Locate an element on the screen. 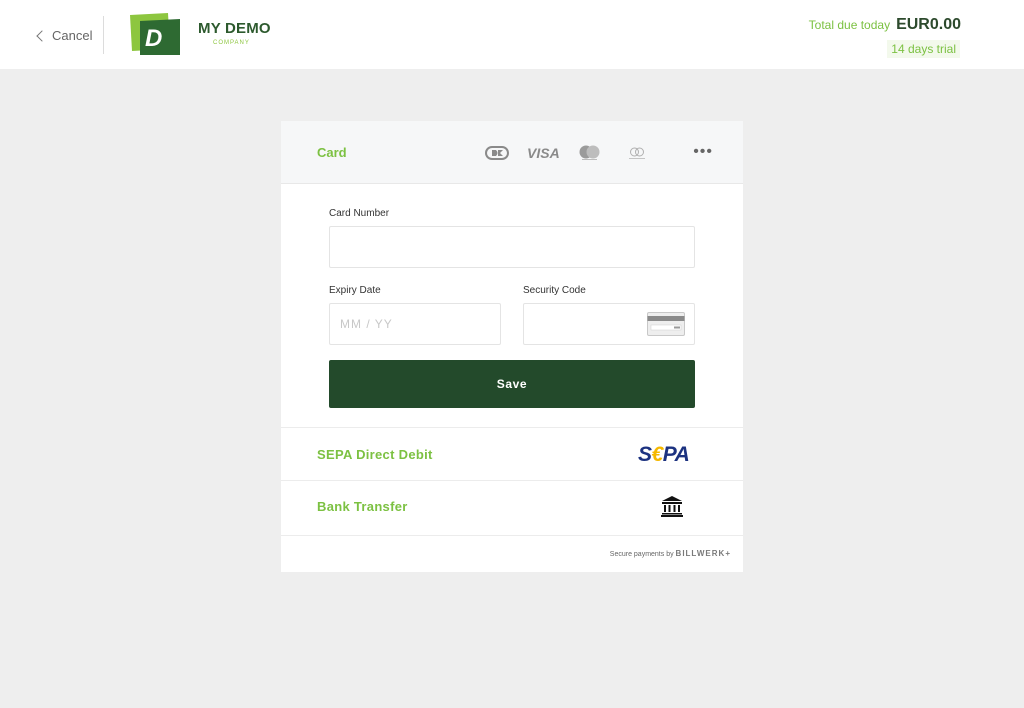  brand-subtitle: COMPANY is located at coordinates (231, 43).